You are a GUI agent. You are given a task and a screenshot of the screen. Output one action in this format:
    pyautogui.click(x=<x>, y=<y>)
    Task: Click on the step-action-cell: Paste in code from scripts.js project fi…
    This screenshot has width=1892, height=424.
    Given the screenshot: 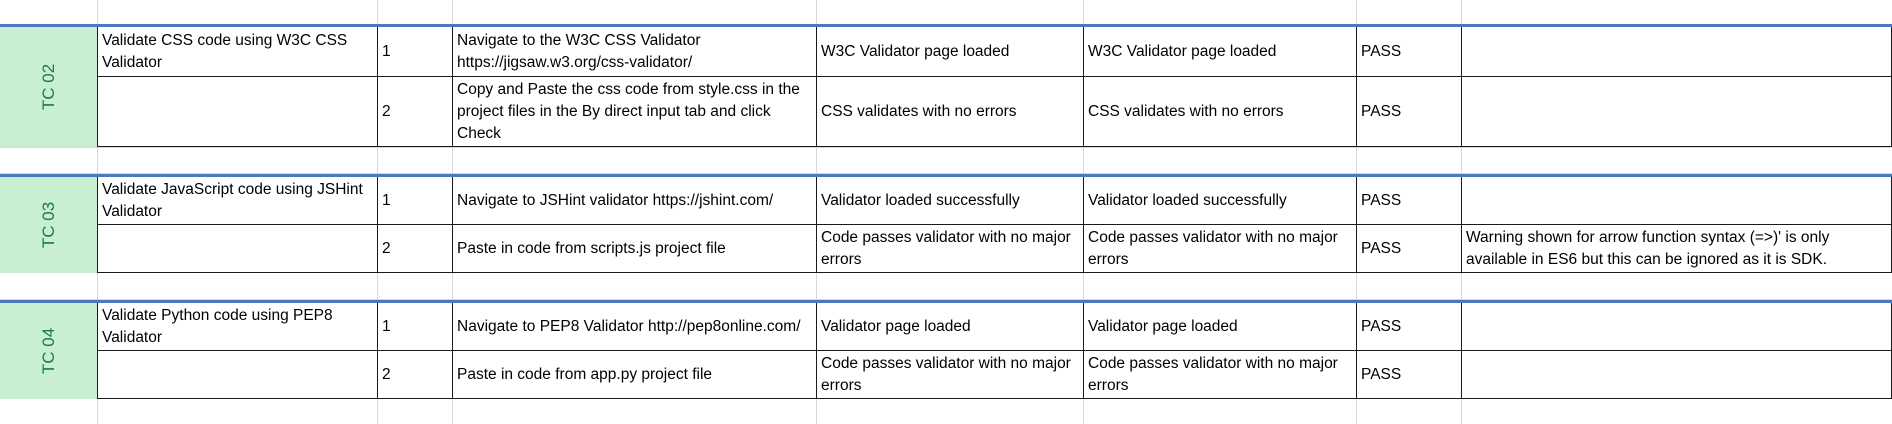 What is the action you would take?
    pyautogui.click(x=634, y=249)
    